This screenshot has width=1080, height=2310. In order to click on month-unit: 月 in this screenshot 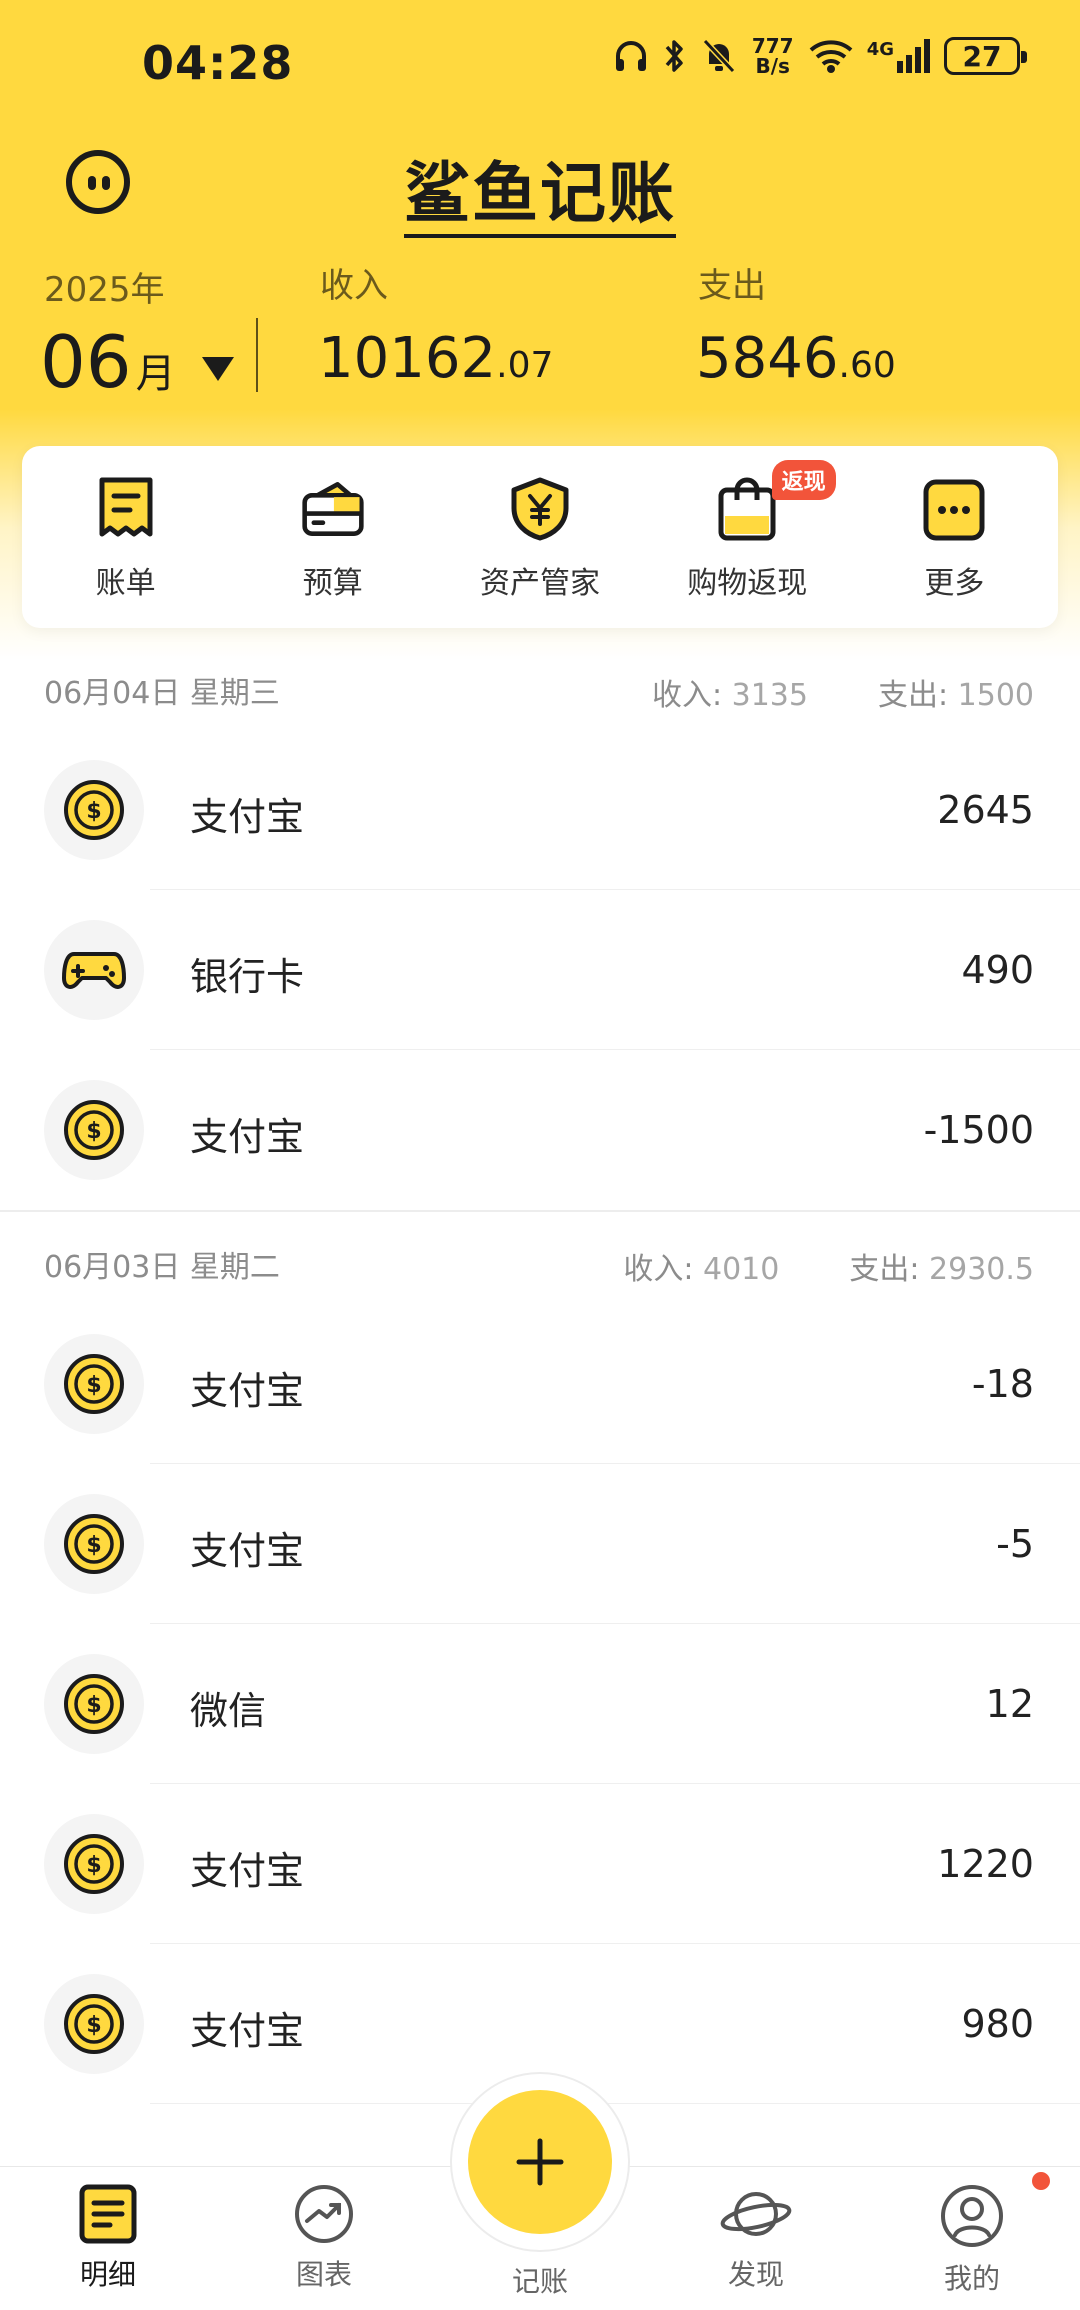, I will do `click(155, 374)`.